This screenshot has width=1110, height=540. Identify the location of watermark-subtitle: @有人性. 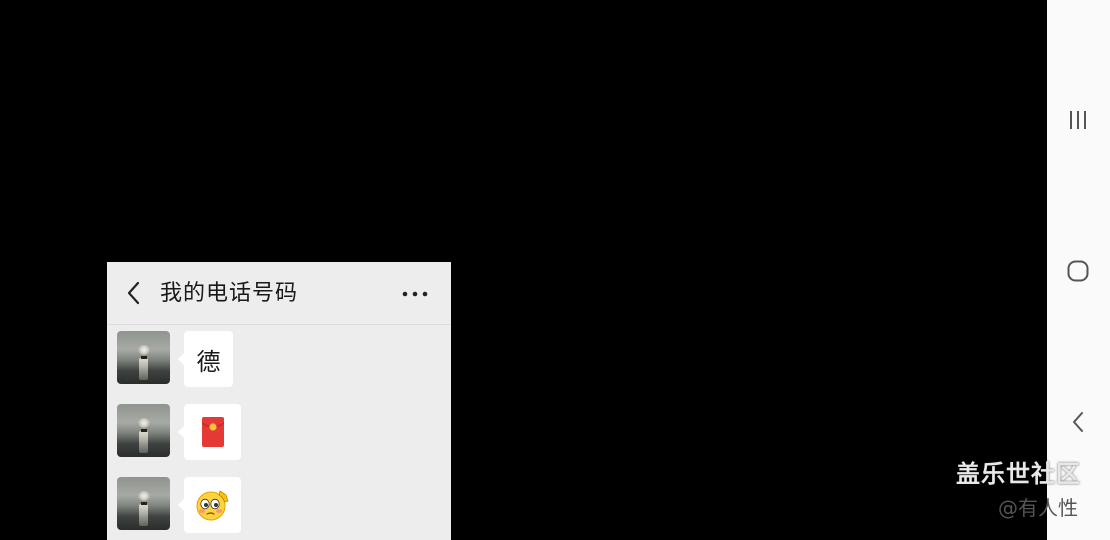
(1038, 508).